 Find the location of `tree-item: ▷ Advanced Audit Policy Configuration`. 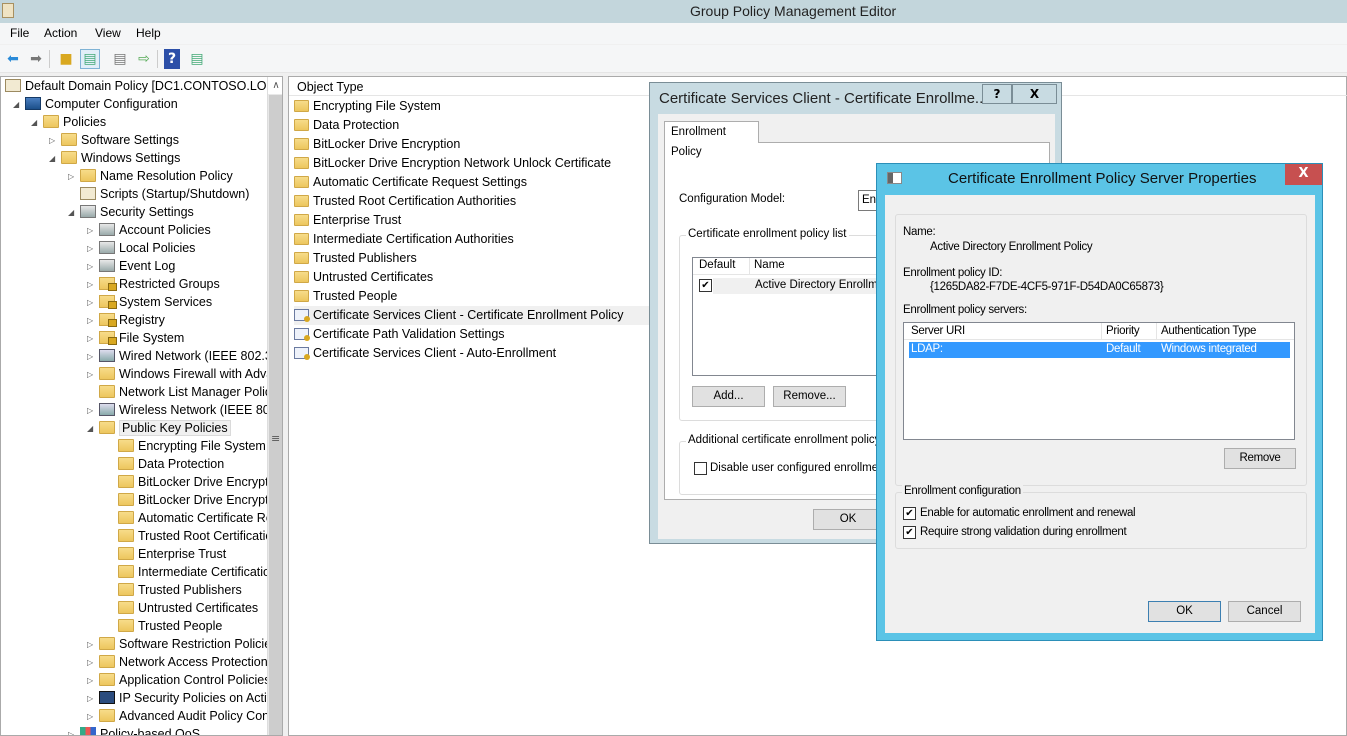

tree-item: ▷ Advanced Audit Policy Configuration is located at coordinates (184, 716).